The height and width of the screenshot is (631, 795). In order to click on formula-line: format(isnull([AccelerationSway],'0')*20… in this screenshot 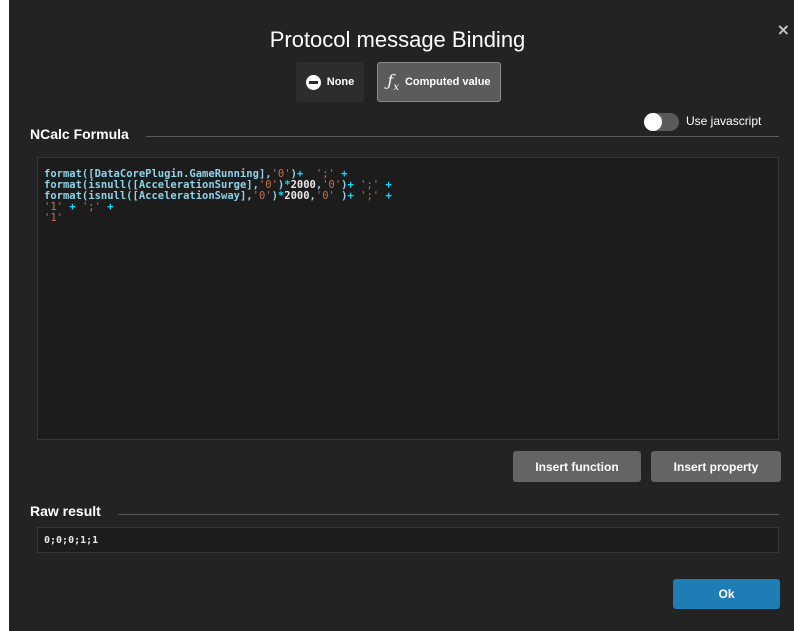, I will do `click(408, 196)`.